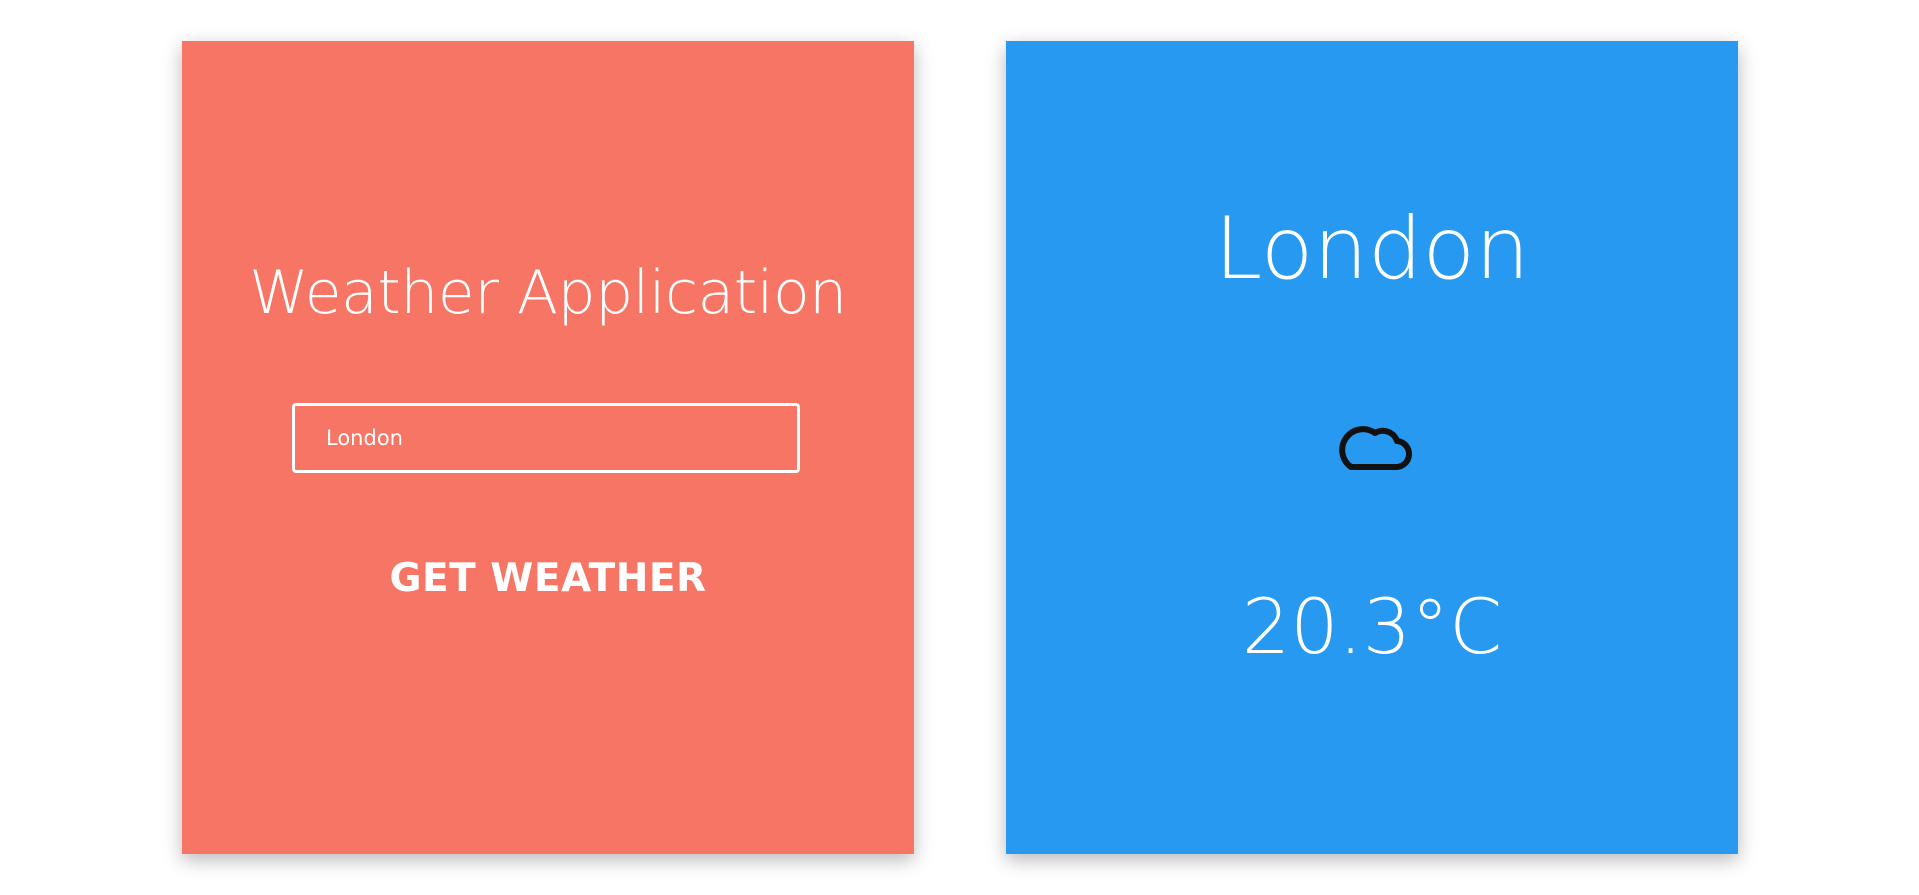 The image size is (1919, 895). Describe the element at coordinates (548, 293) in the screenshot. I see `app-title: Weather Application` at that location.